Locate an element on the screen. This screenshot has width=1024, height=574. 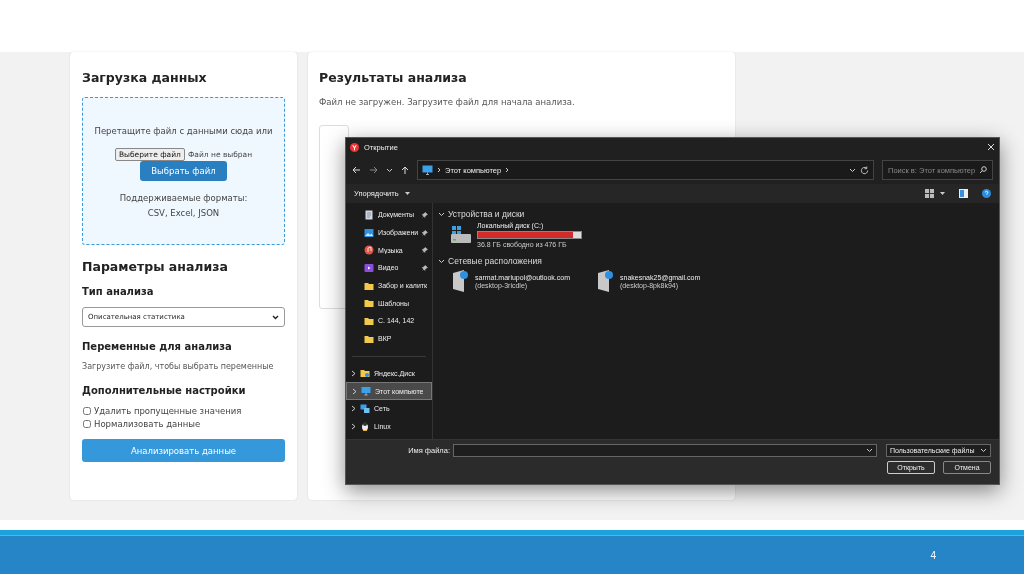
section-heading: Результаты анализа is located at coordinates (393, 77).